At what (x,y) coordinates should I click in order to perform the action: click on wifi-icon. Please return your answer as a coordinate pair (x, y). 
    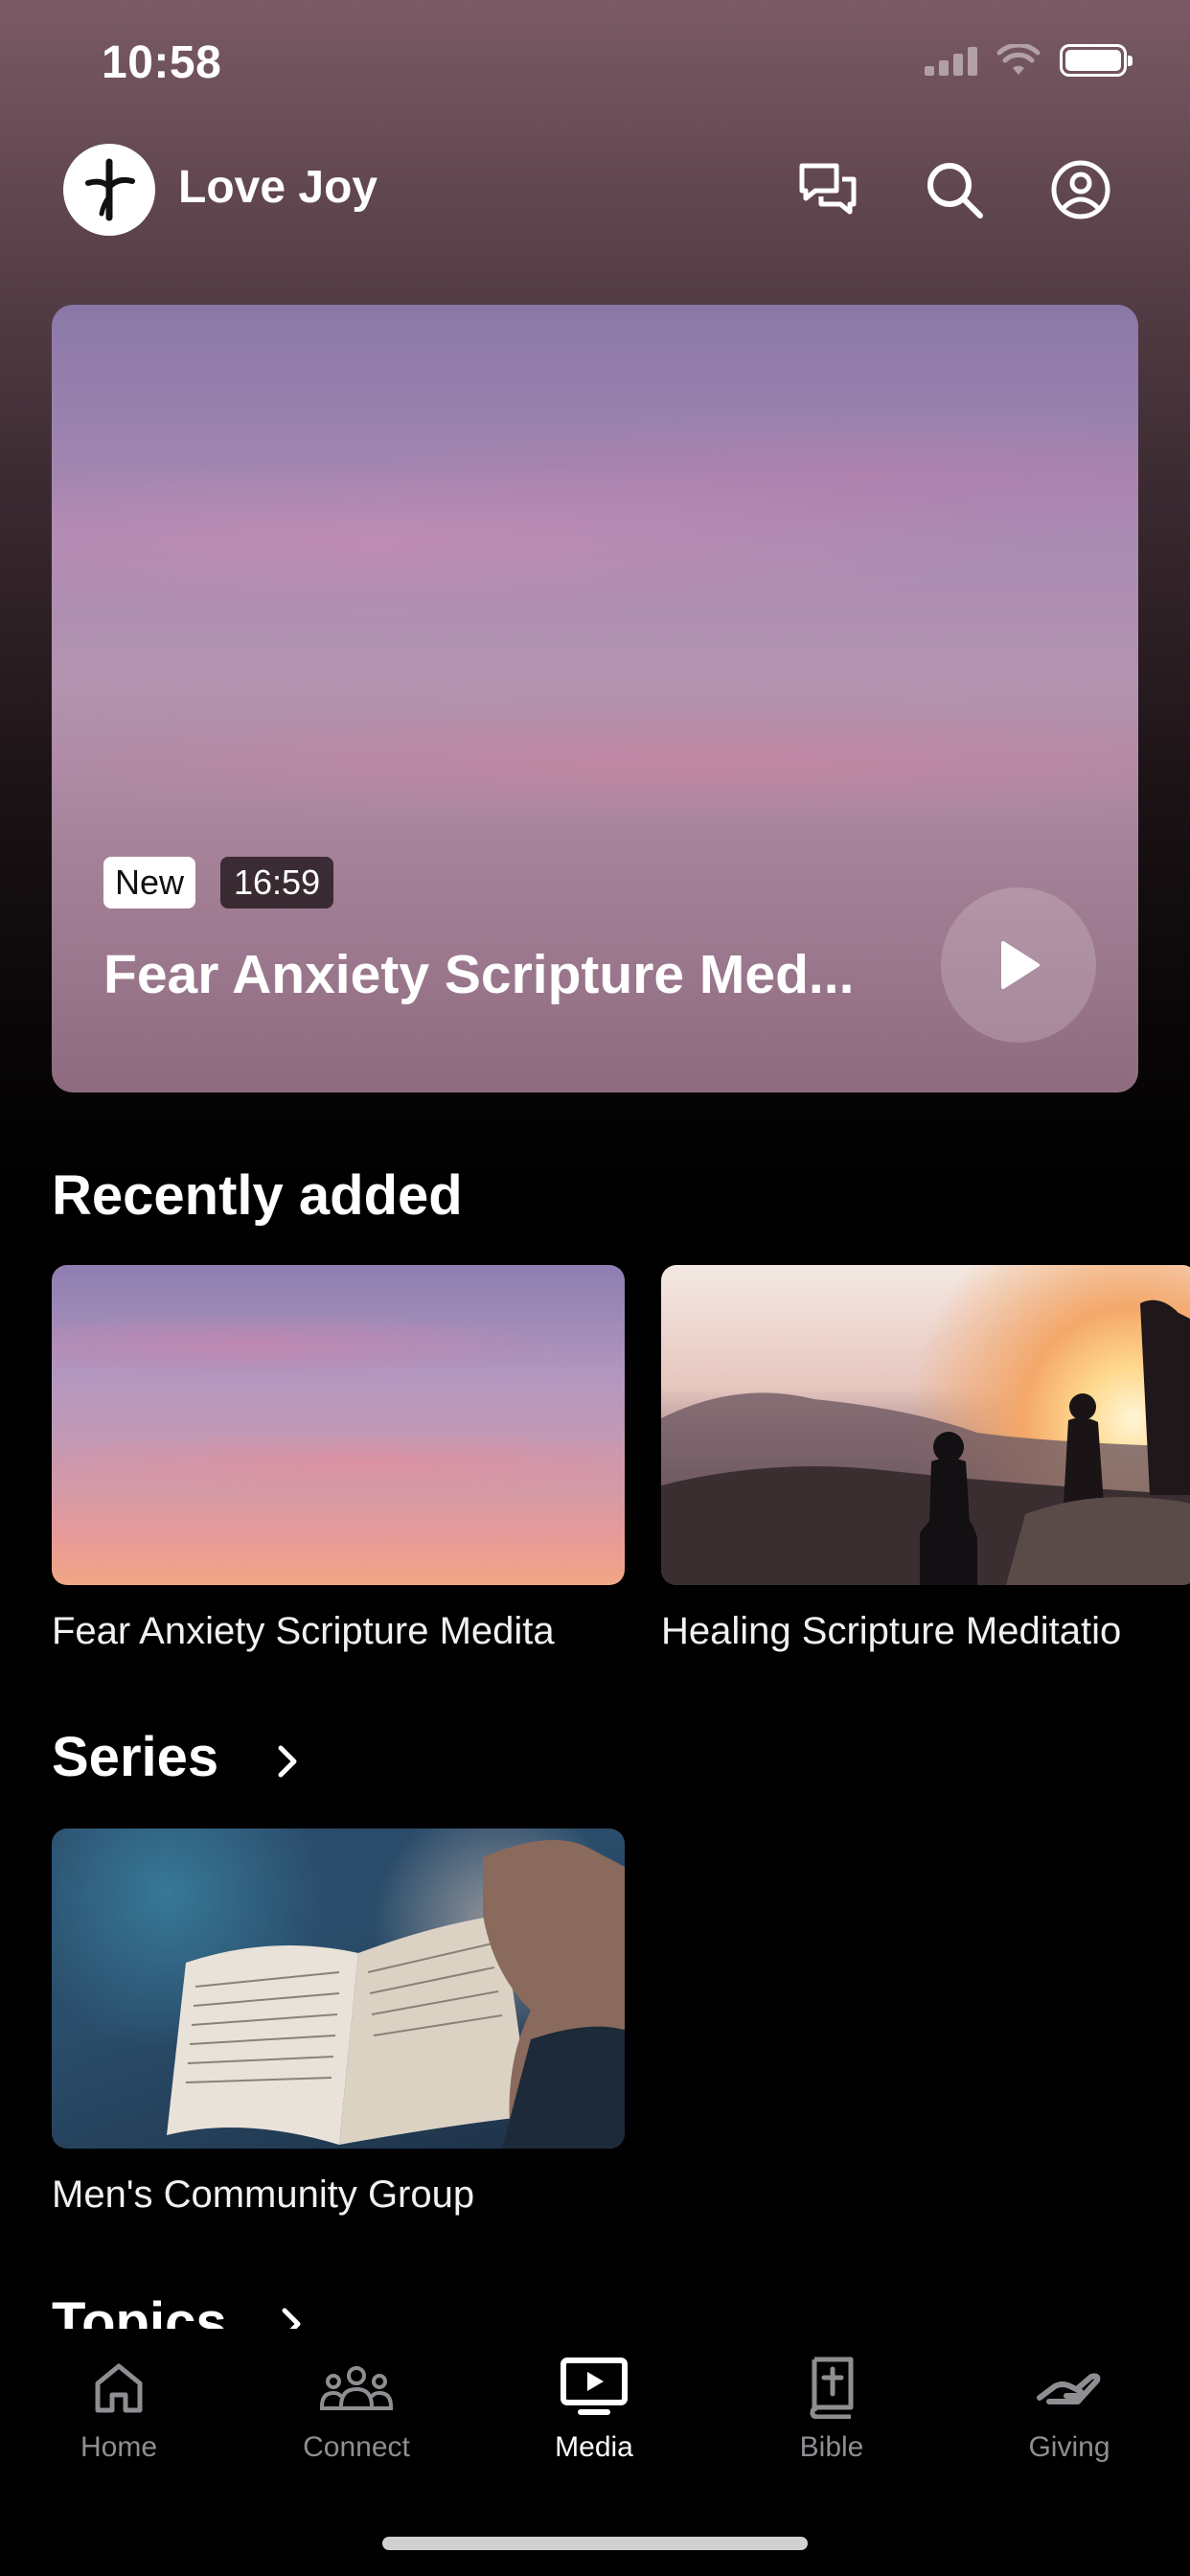
    Looking at the image, I should click on (1018, 59).